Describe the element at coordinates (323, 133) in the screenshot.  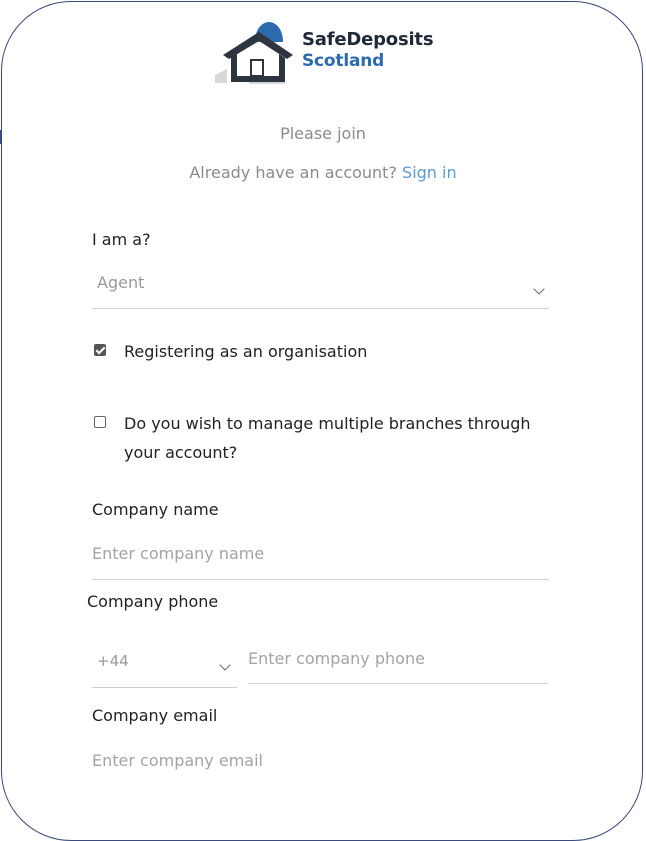
I see `page-title: Please join` at that location.